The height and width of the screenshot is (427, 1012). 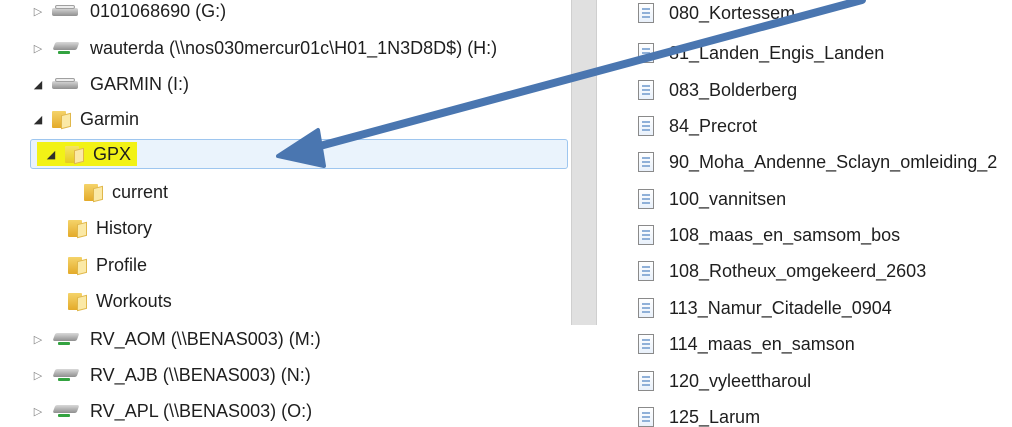 I want to click on tree-item-drive-g: ▷ 0101068690 (G:), so click(x=128, y=13).